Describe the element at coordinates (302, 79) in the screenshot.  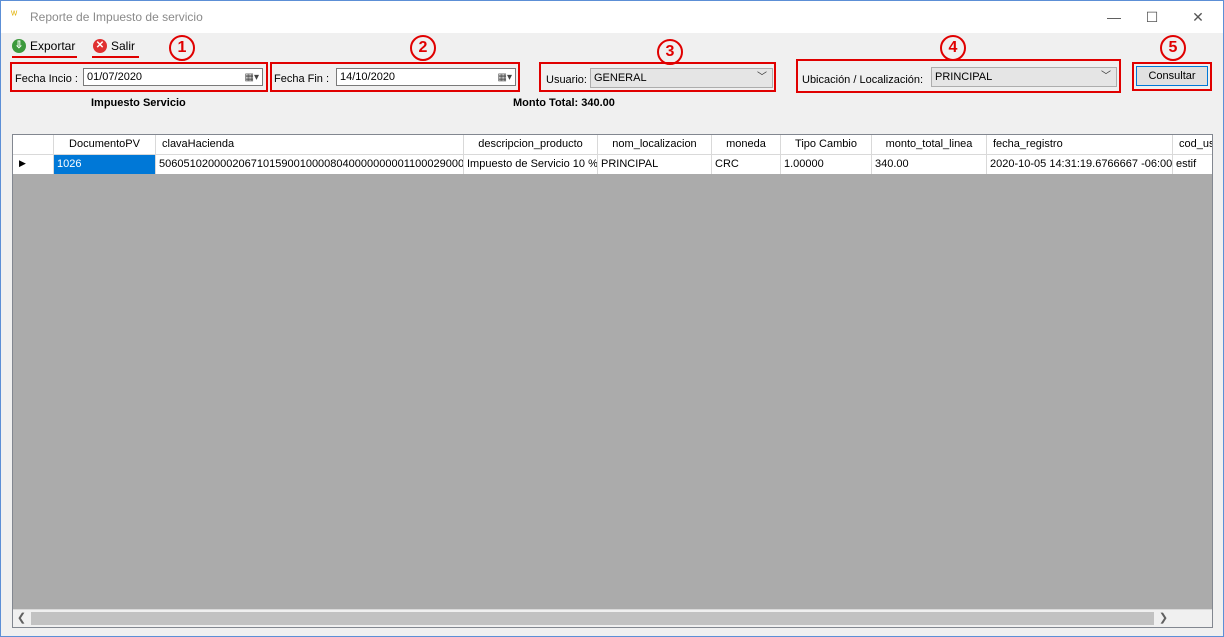
I see `fecha-fin-label: Fecha Fin :` at that location.